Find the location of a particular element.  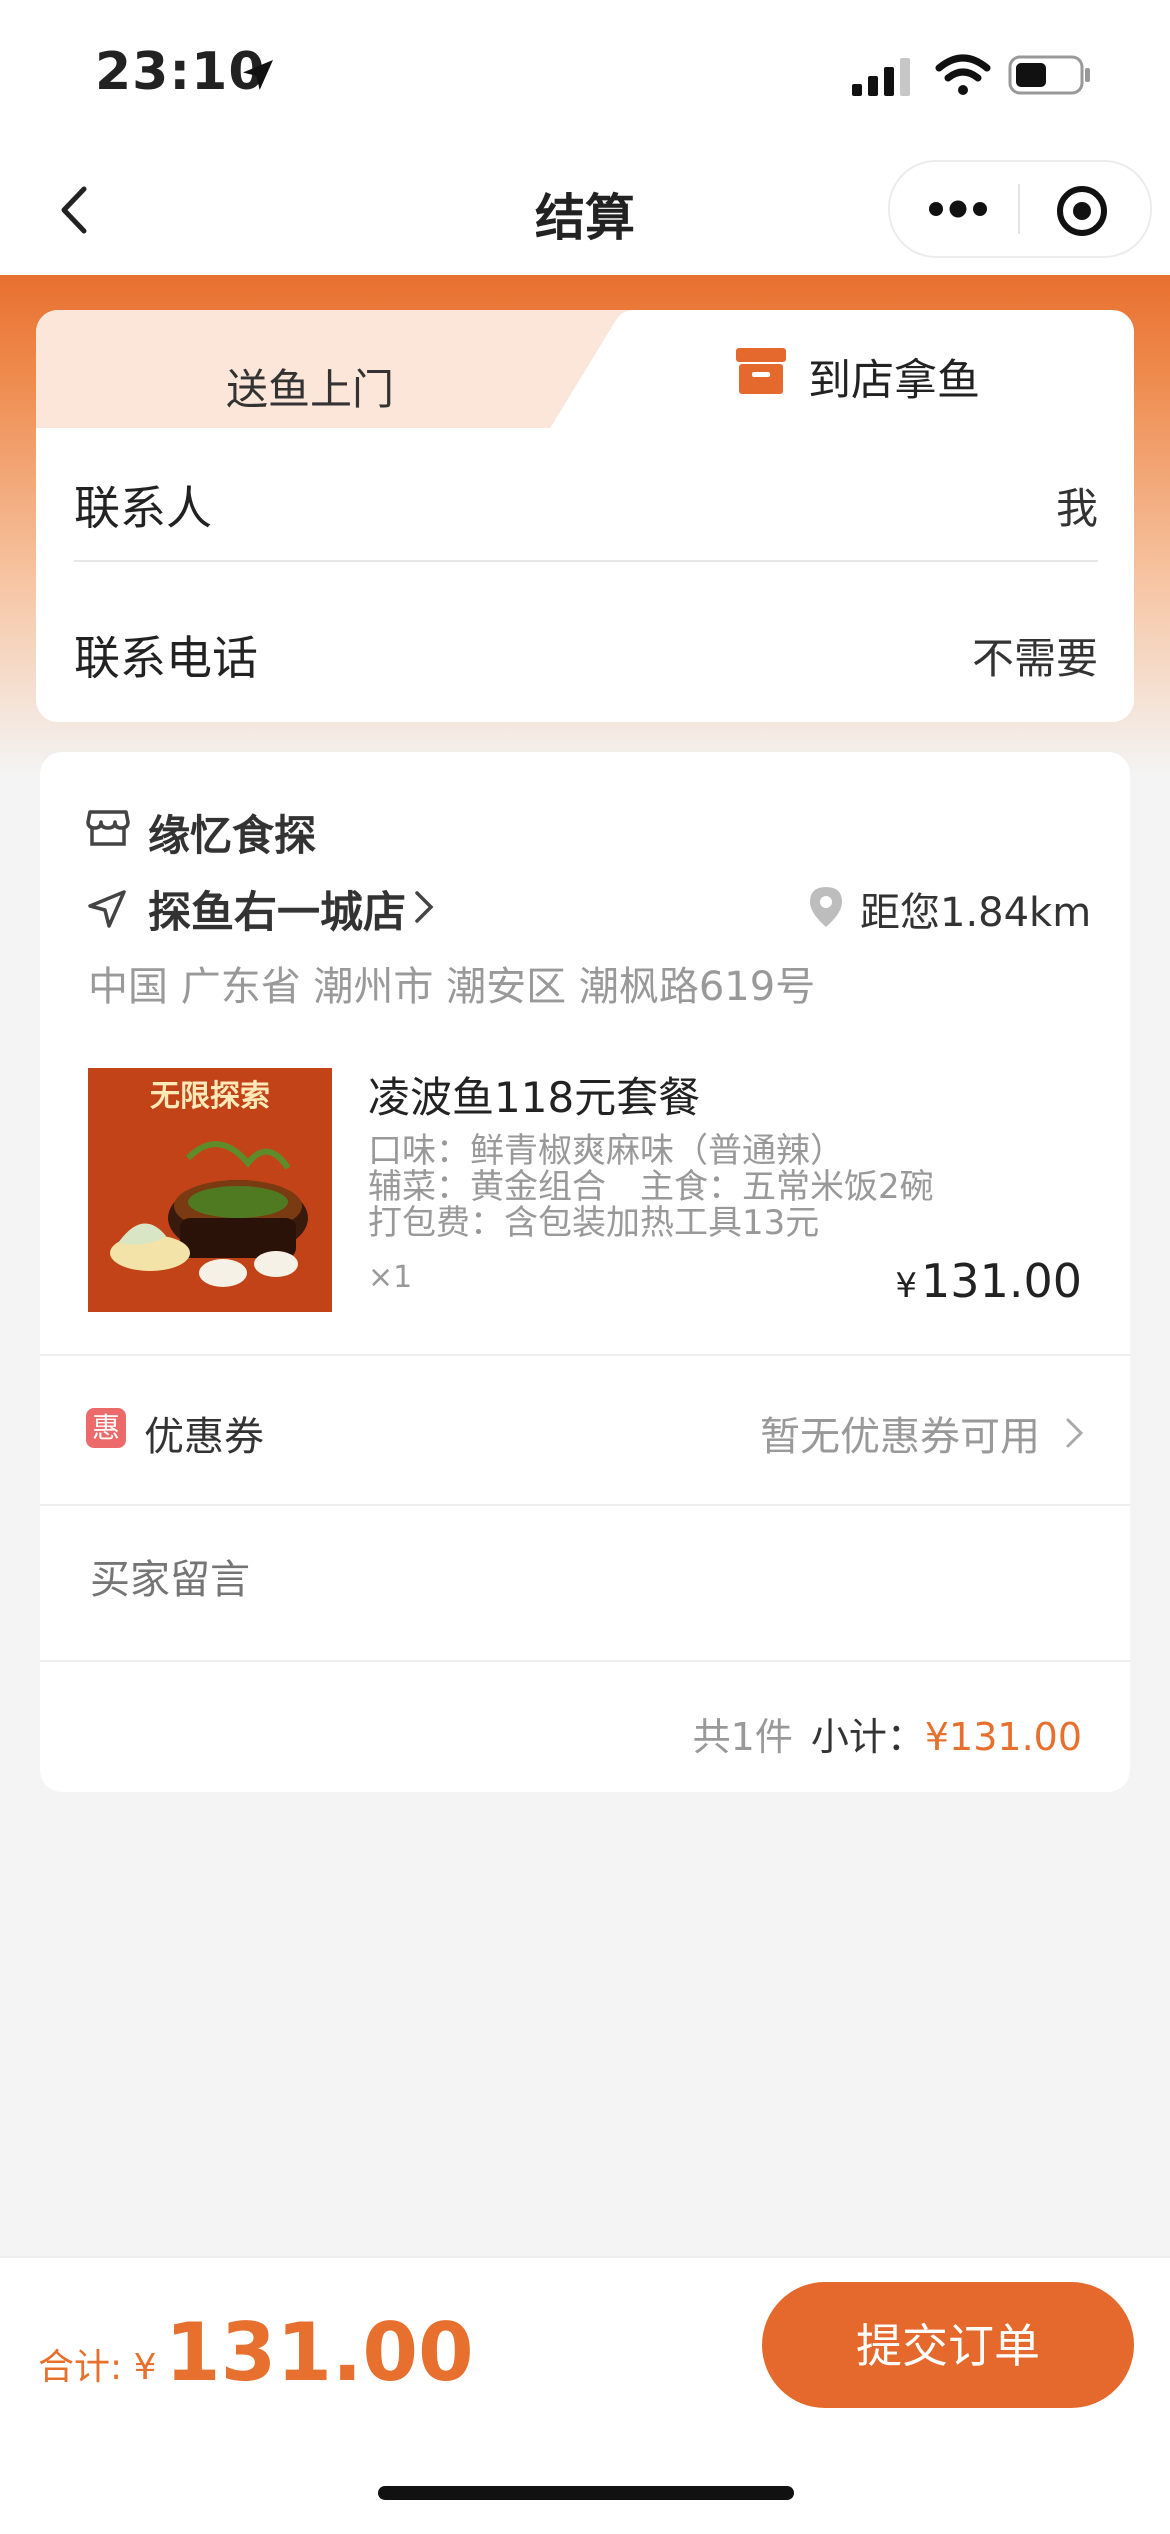

subtotal-label: 小计： is located at coordinates (867, 1737).